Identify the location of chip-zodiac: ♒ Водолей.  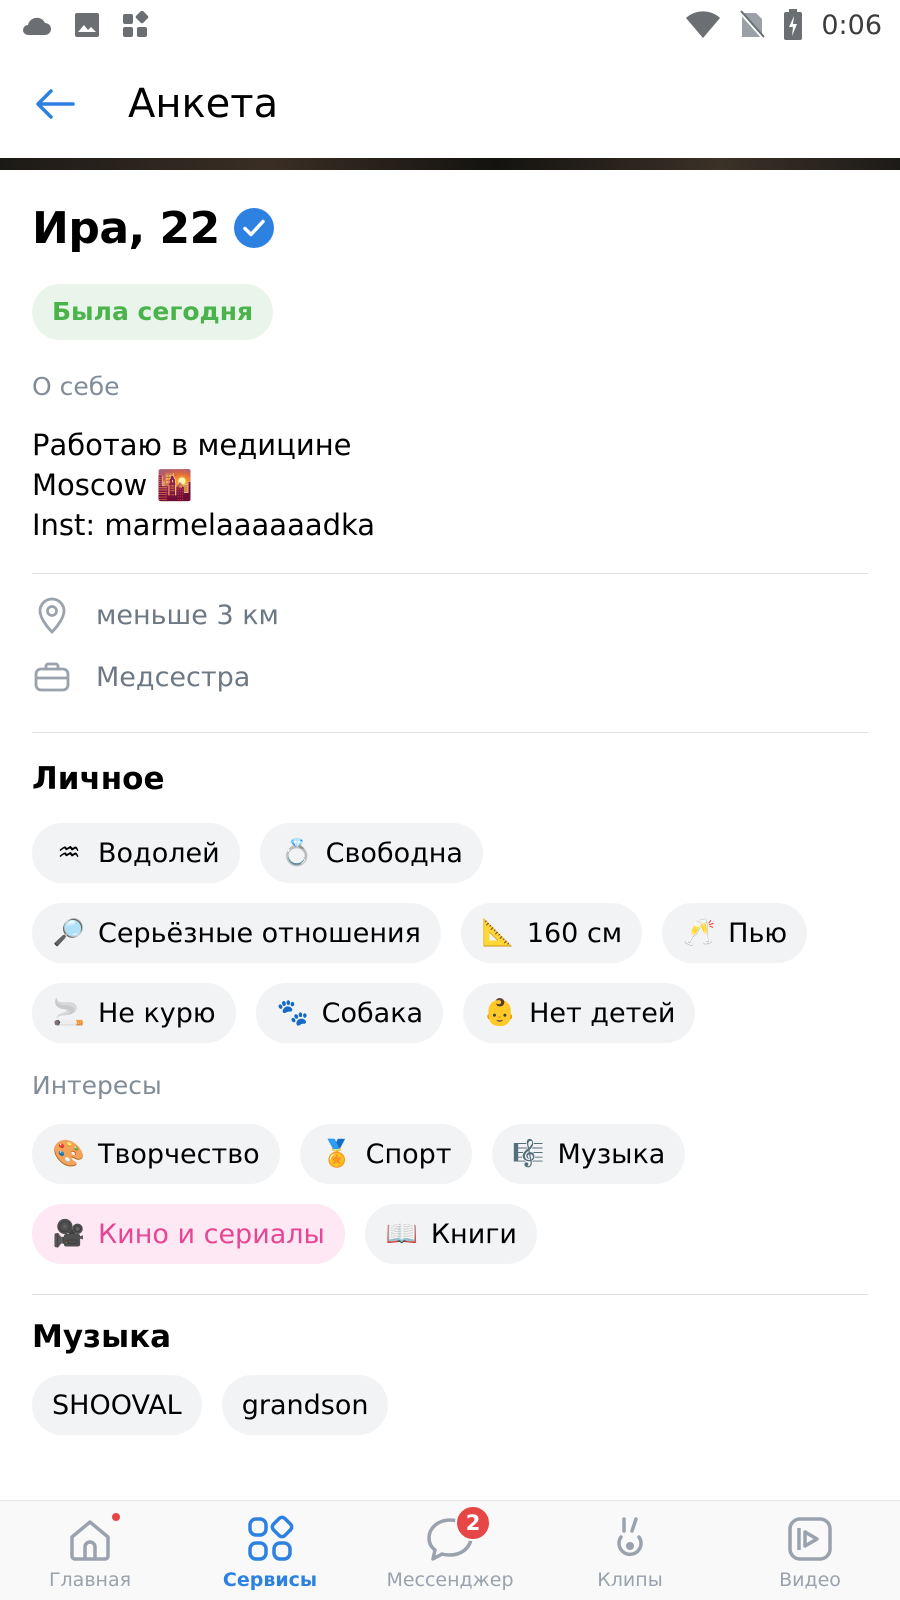
(136, 853).